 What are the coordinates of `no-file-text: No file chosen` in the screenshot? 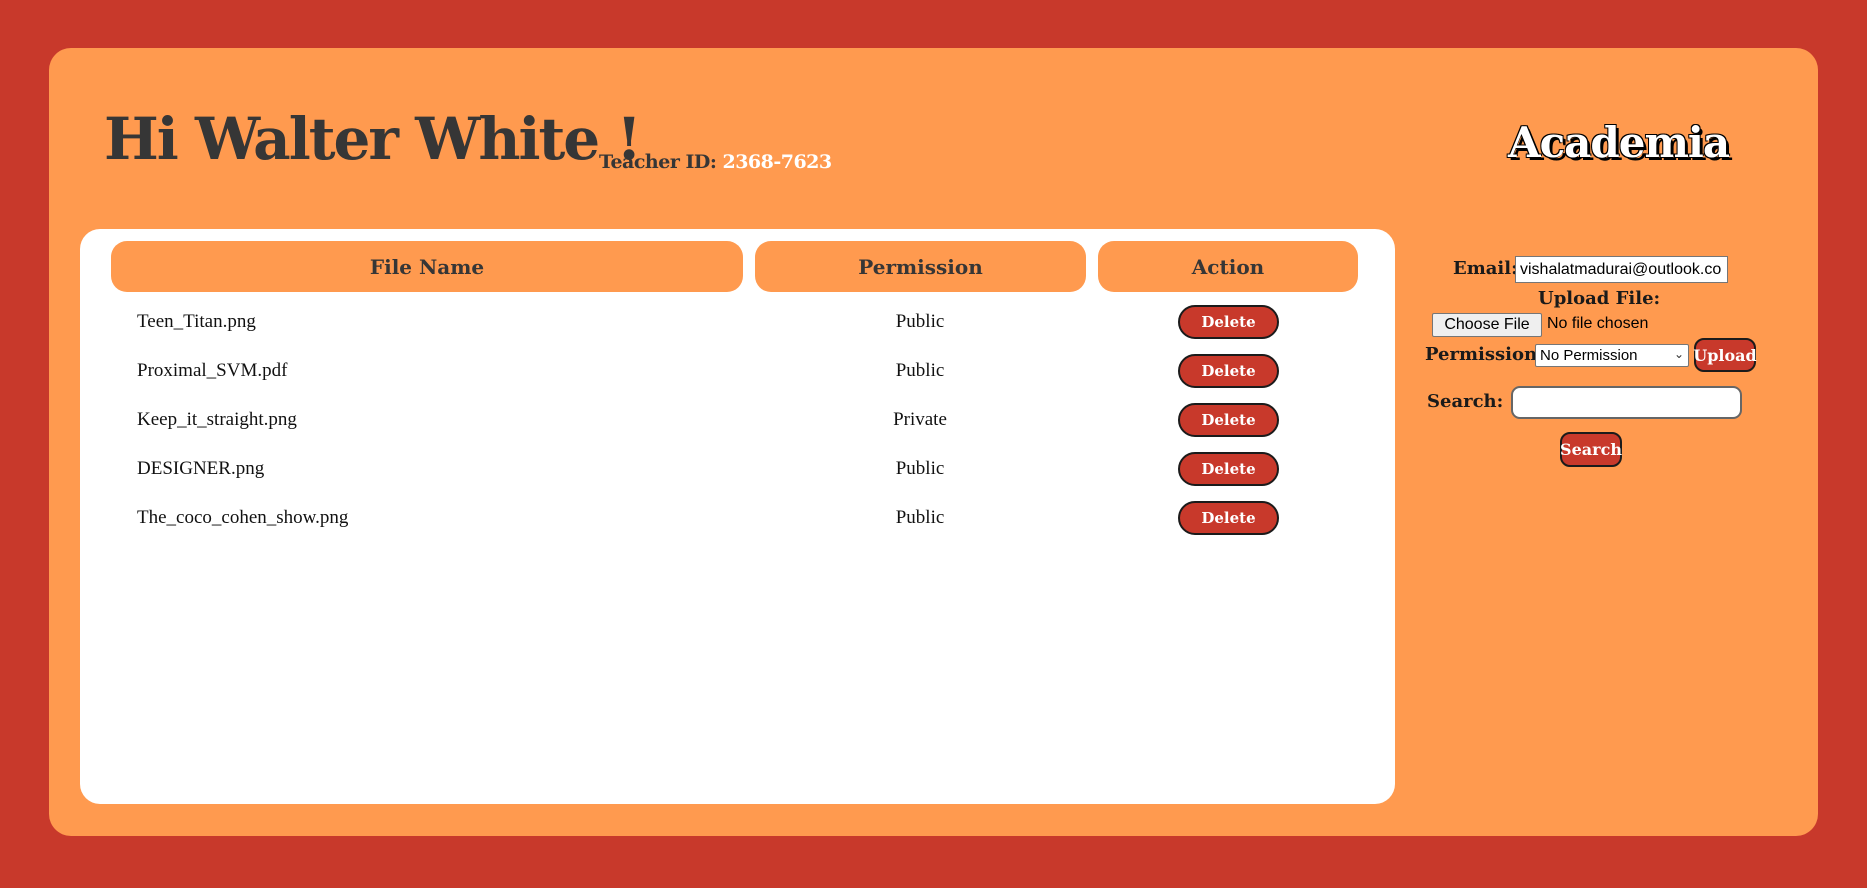 It's located at (1598, 323).